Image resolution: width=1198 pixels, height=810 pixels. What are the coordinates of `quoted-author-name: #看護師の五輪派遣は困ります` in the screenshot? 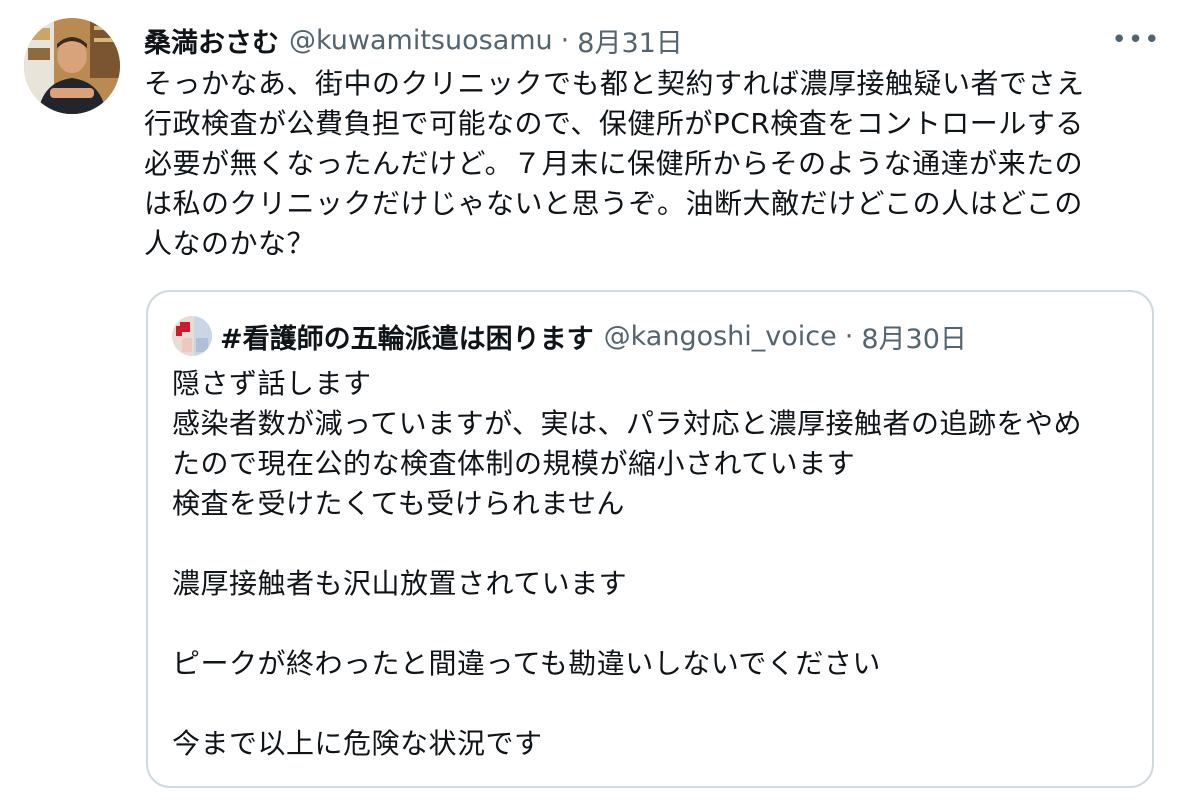 It's located at (407, 339).